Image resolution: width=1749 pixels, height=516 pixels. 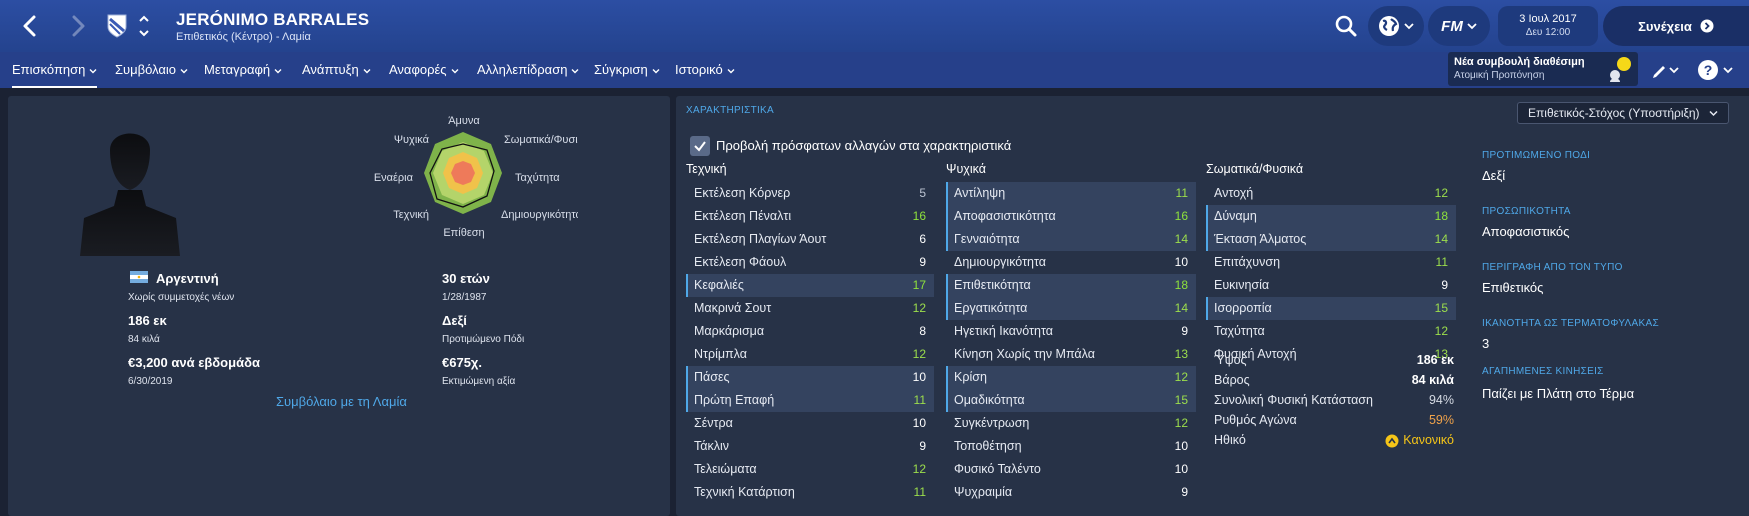 I want to click on tab-label: Μεταγραφή, so click(x=237, y=69).